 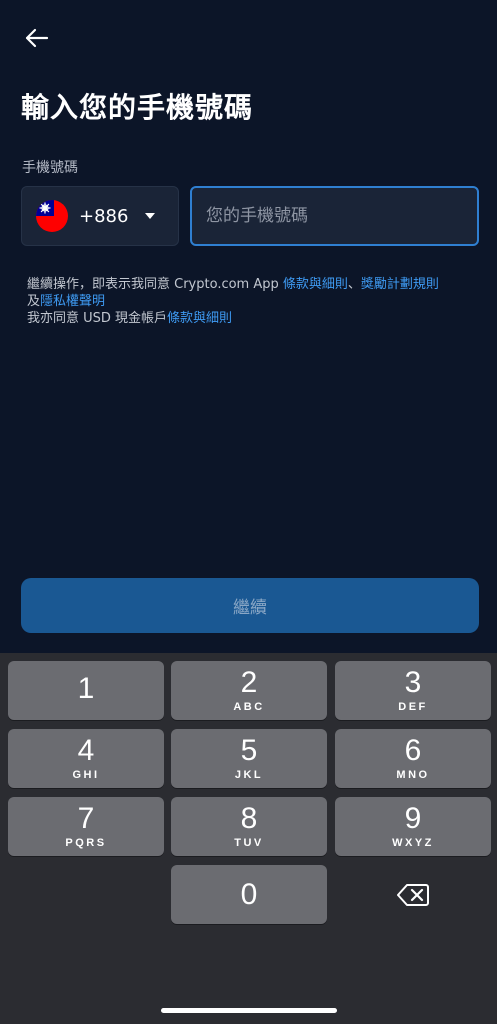 What do you see at coordinates (252, 318) in the screenshot?
I see `terms-line-3: 我亦同意 USD 現金帳戶條款與細則` at bounding box center [252, 318].